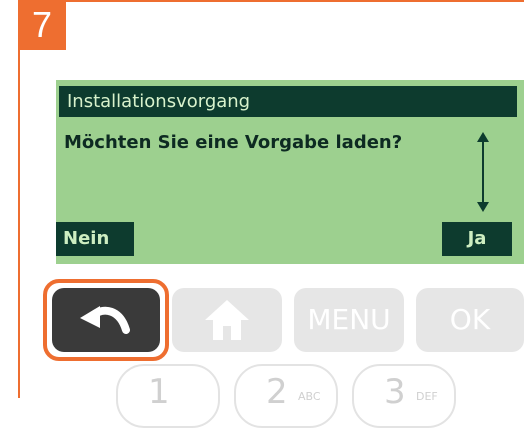 The width and height of the screenshot is (524, 428). Describe the element at coordinates (427, 396) in the screenshot. I see `key-letters: DEF` at that location.